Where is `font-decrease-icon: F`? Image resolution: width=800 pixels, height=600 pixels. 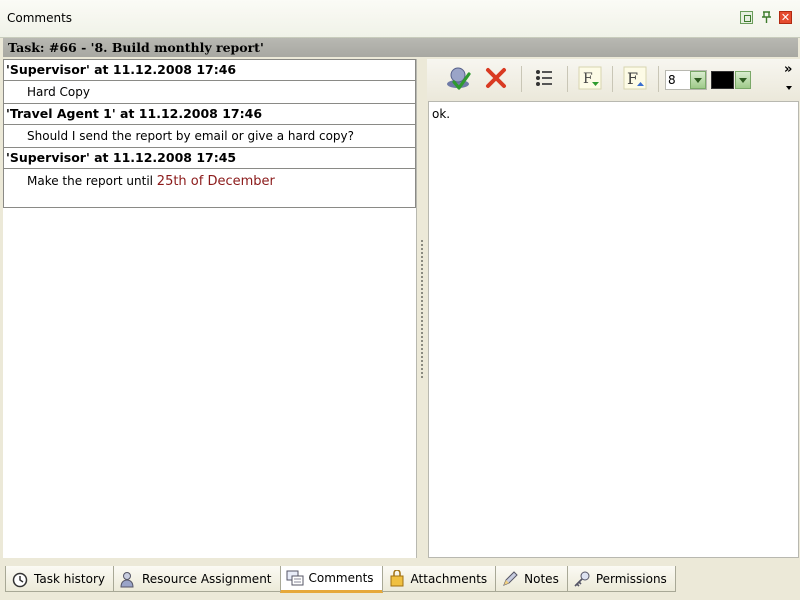 font-decrease-icon: F is located at coordinates (590, 78).